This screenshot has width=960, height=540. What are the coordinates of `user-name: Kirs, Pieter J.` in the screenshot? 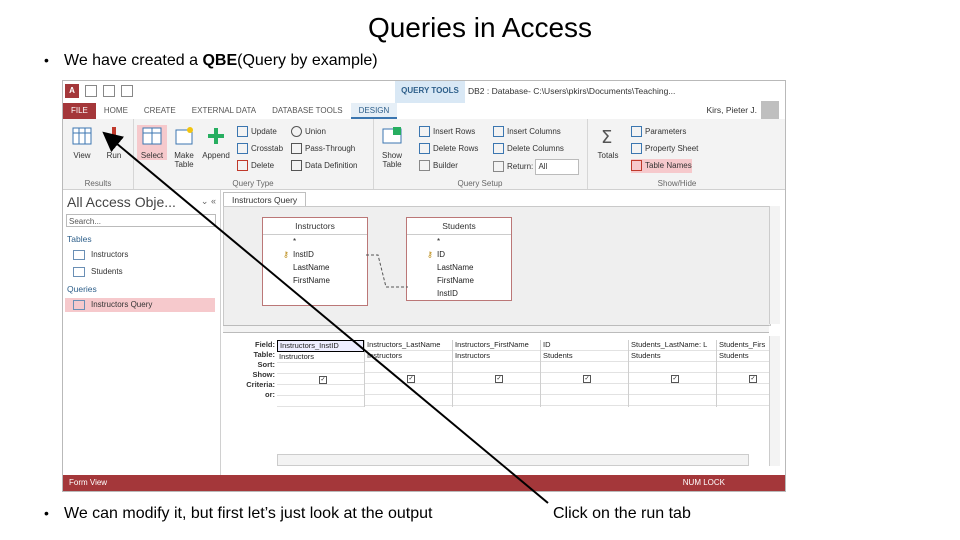 It's located at (731, 110).